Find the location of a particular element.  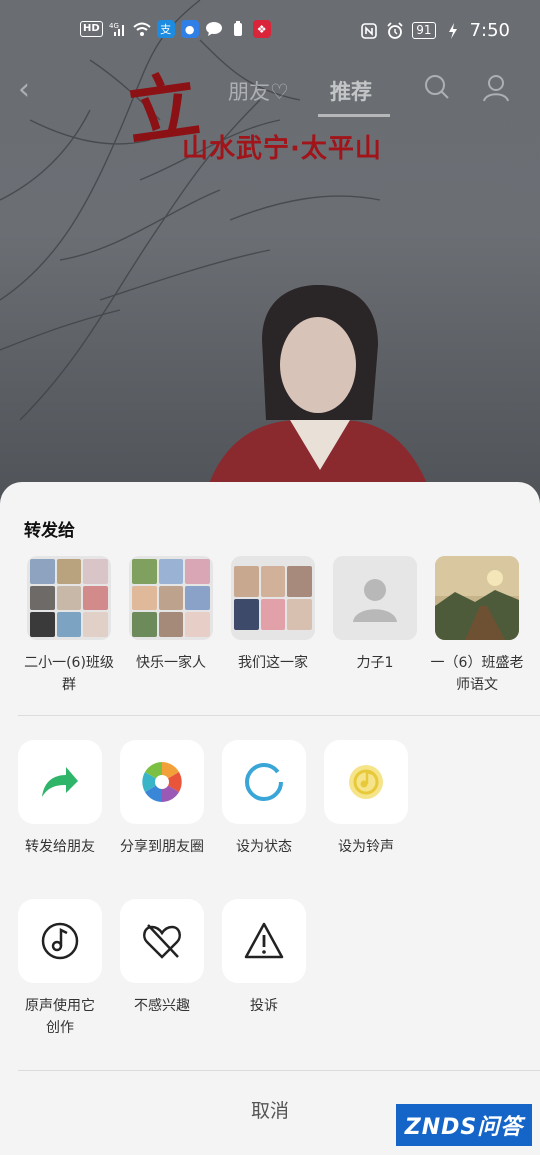

tab-recommend: 推荐 is located at coordinates (351, 91).